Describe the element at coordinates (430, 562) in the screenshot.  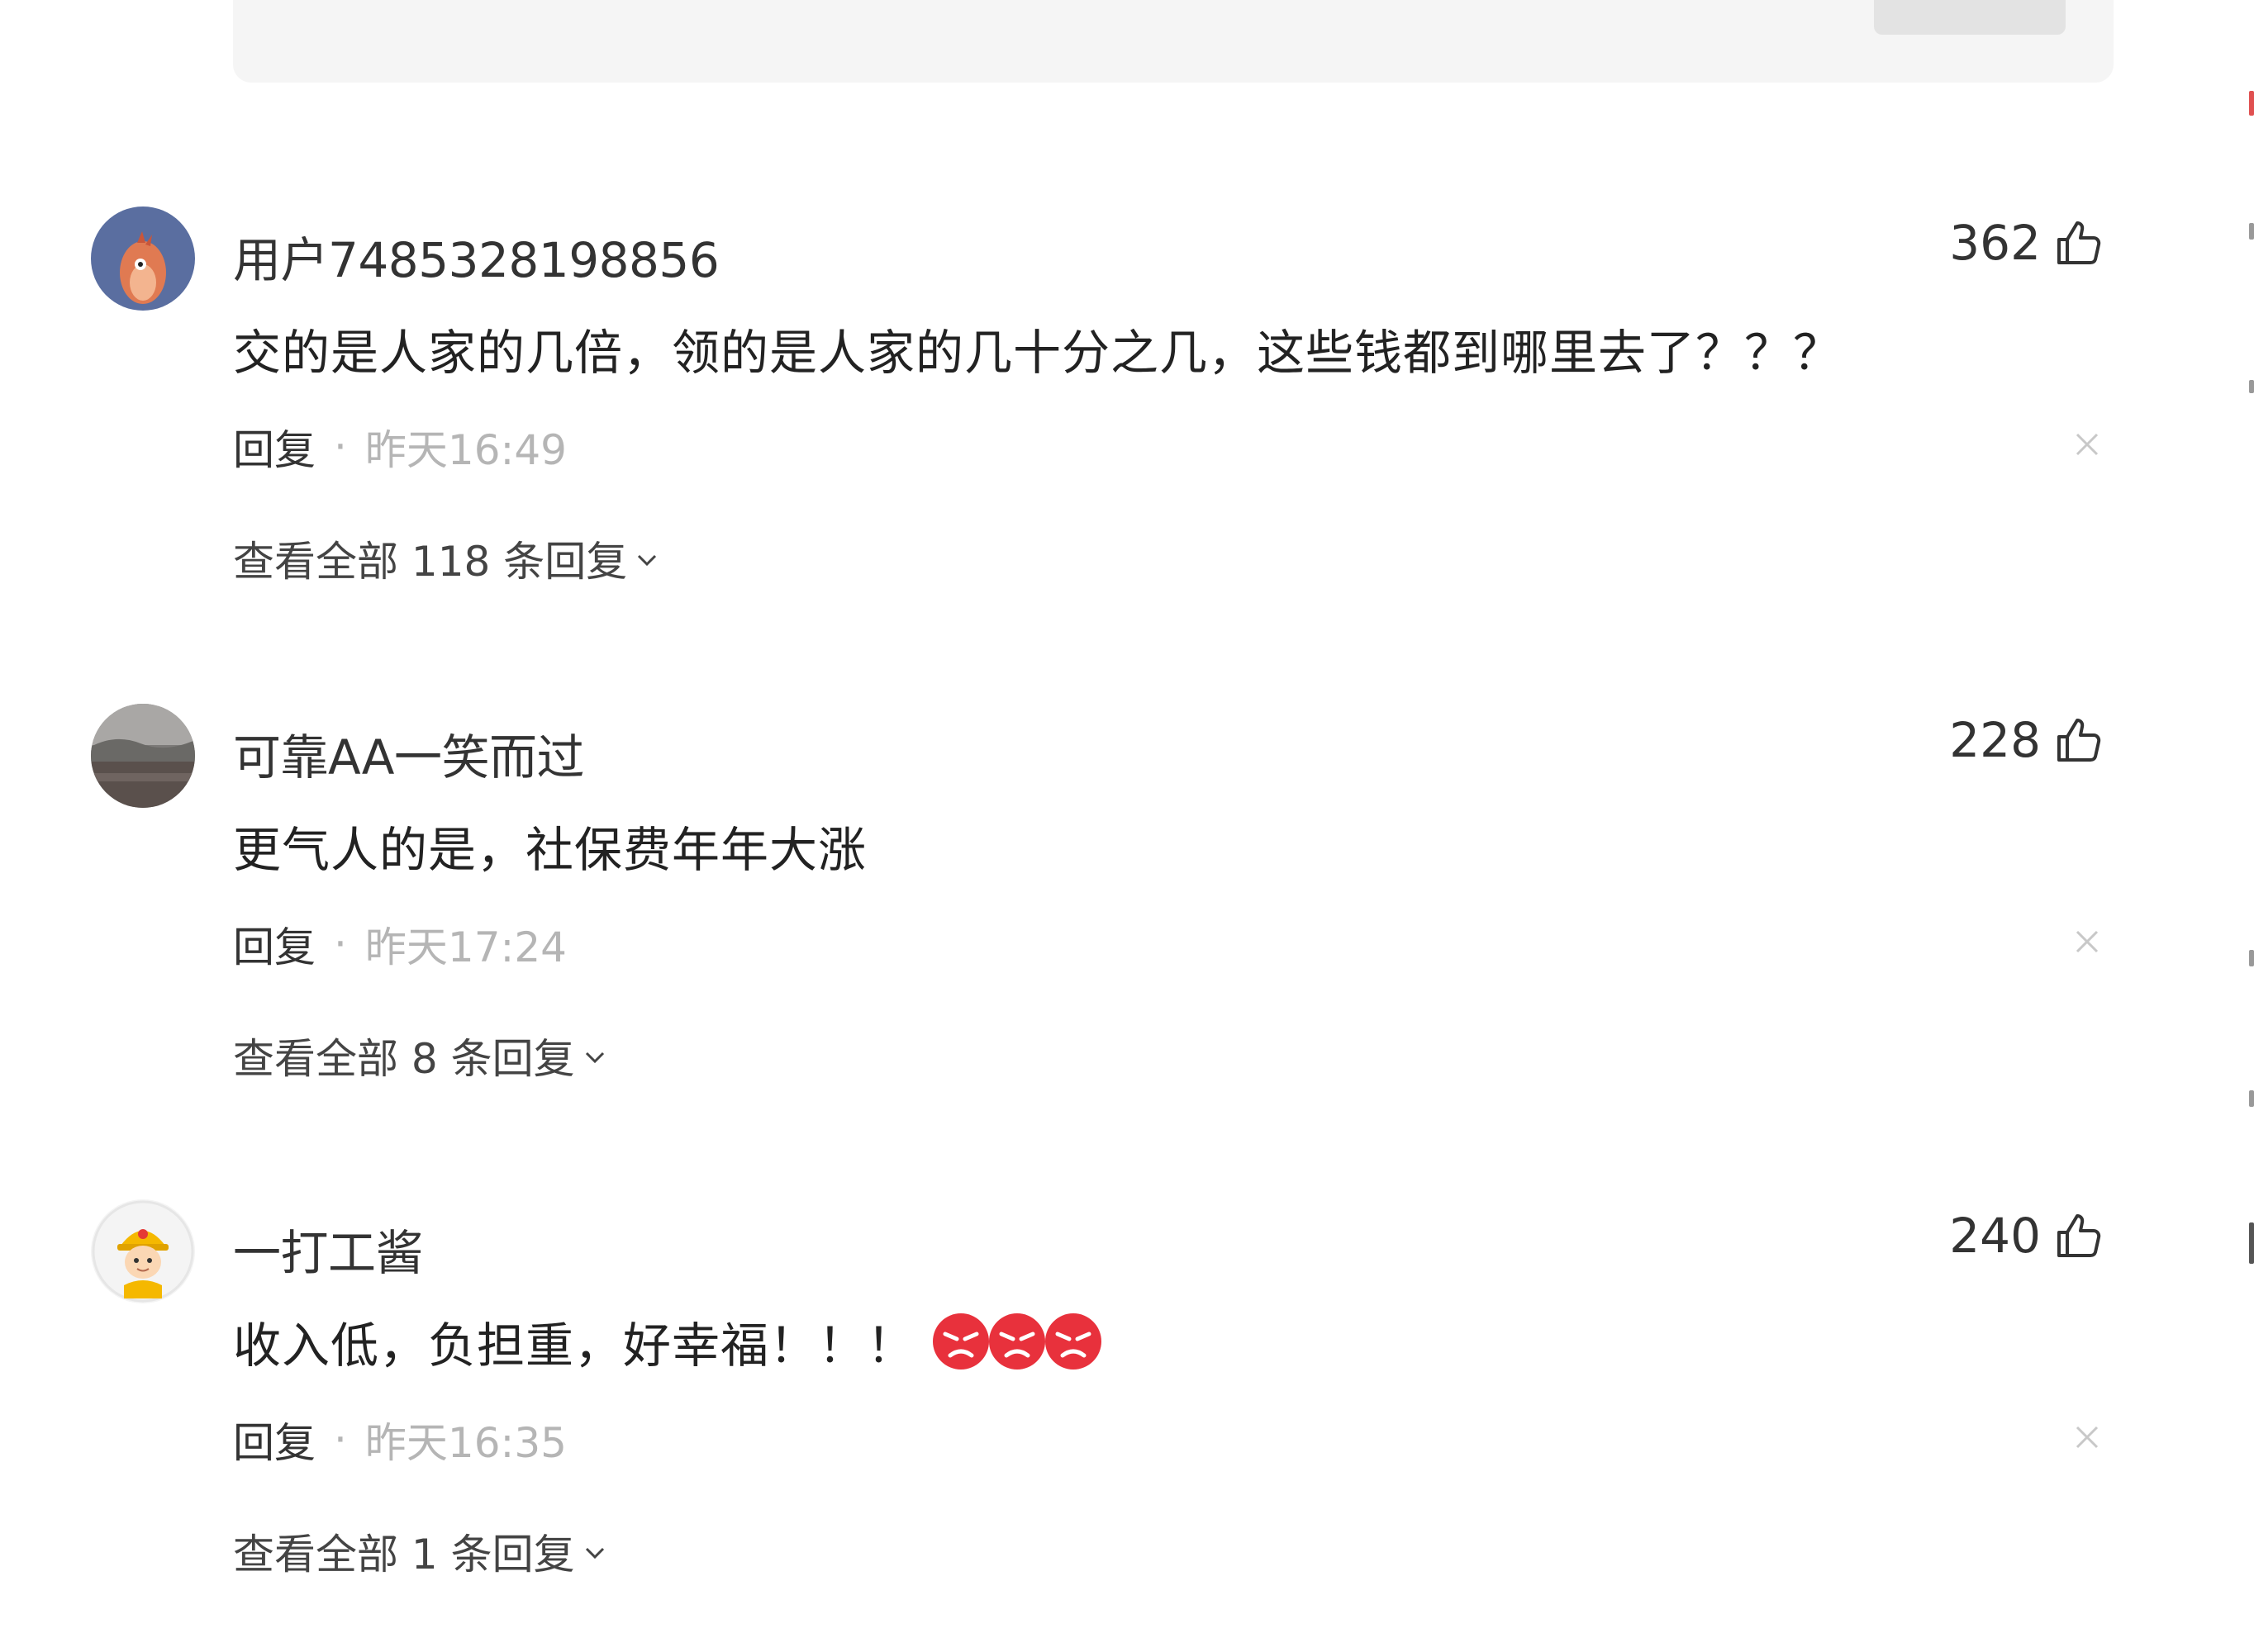
I see `view-replies-label: 查看全部 118 条回复` at that location.